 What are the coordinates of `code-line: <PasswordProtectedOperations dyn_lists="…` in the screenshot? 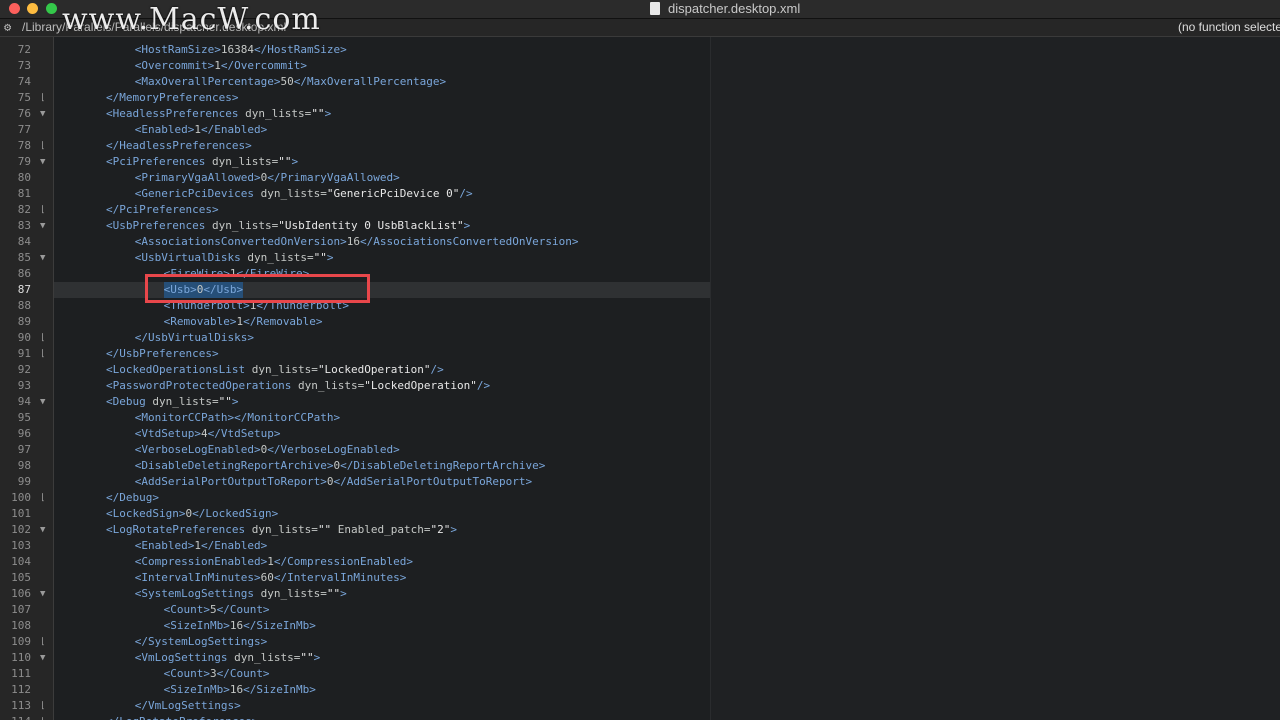 It's located at (382, 386).